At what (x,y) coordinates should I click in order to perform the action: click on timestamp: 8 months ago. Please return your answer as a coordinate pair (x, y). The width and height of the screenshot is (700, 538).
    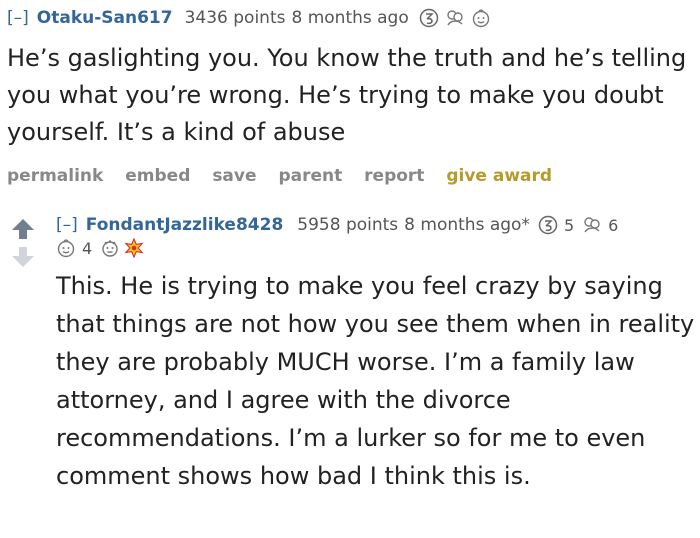
    Looking at the image, I should click on (350, 18).